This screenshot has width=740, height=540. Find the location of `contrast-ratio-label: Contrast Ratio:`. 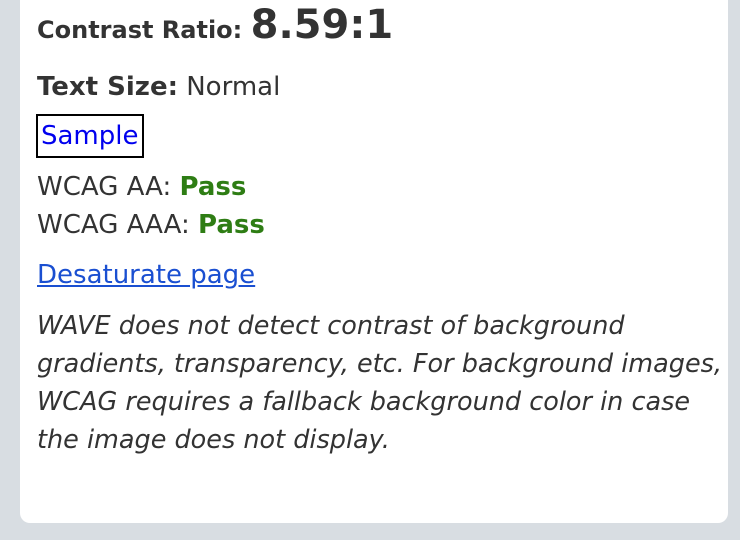

contrast-ratio-label: Contrast Ratio: is located at coordinates (140, 30).